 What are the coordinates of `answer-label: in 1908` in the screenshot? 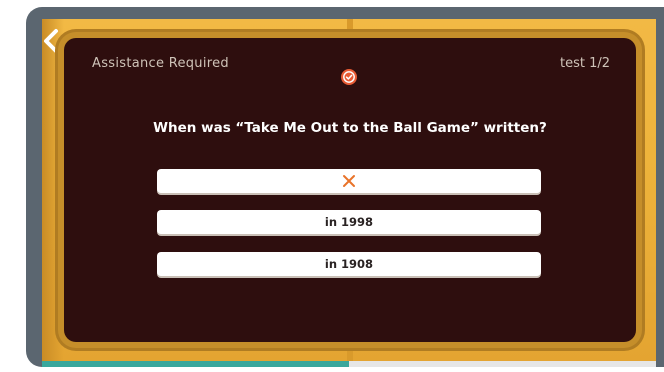 It's located at (349, 264).